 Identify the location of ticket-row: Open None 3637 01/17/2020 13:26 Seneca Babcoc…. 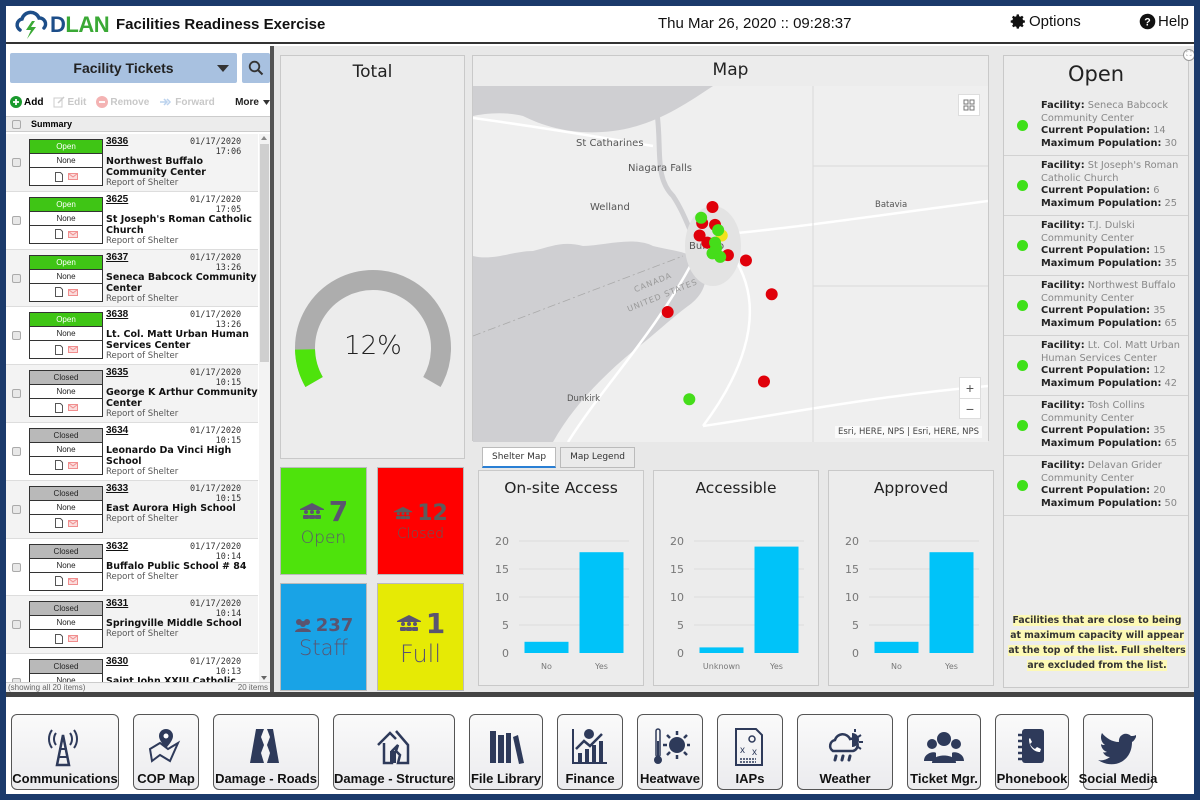
(132, 278).